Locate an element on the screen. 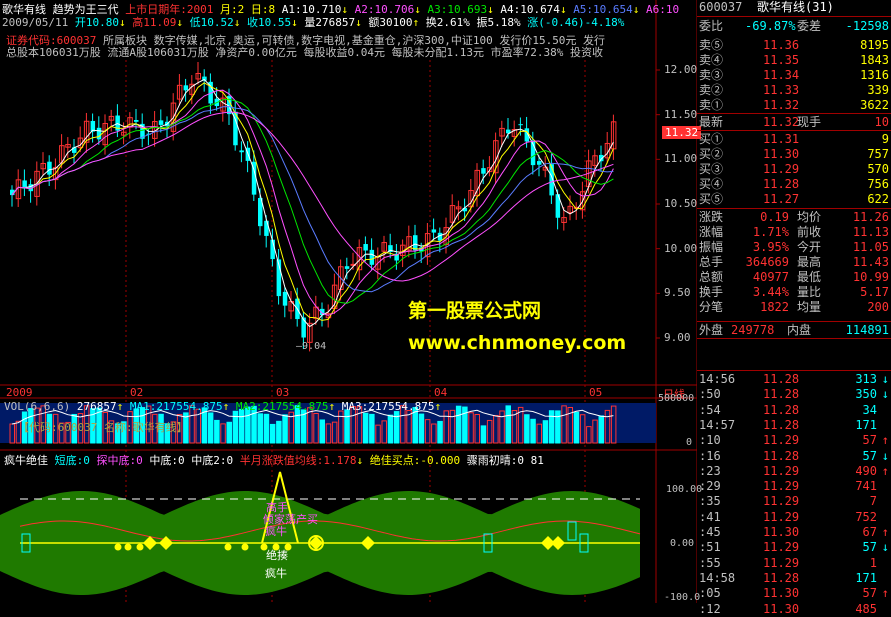 The height and width of the screenshot is (617, 891). bid-label: 买② is located at coordinates (711, 154).